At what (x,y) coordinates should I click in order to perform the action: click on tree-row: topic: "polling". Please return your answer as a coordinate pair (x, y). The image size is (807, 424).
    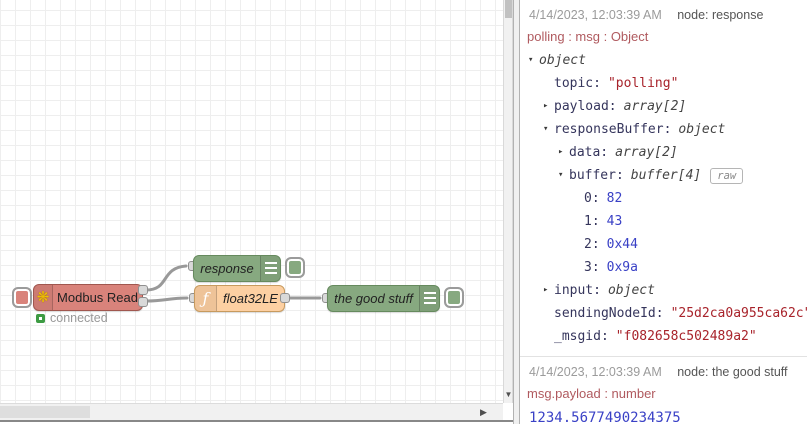
    Looking at the image, I should click on (616, 83).